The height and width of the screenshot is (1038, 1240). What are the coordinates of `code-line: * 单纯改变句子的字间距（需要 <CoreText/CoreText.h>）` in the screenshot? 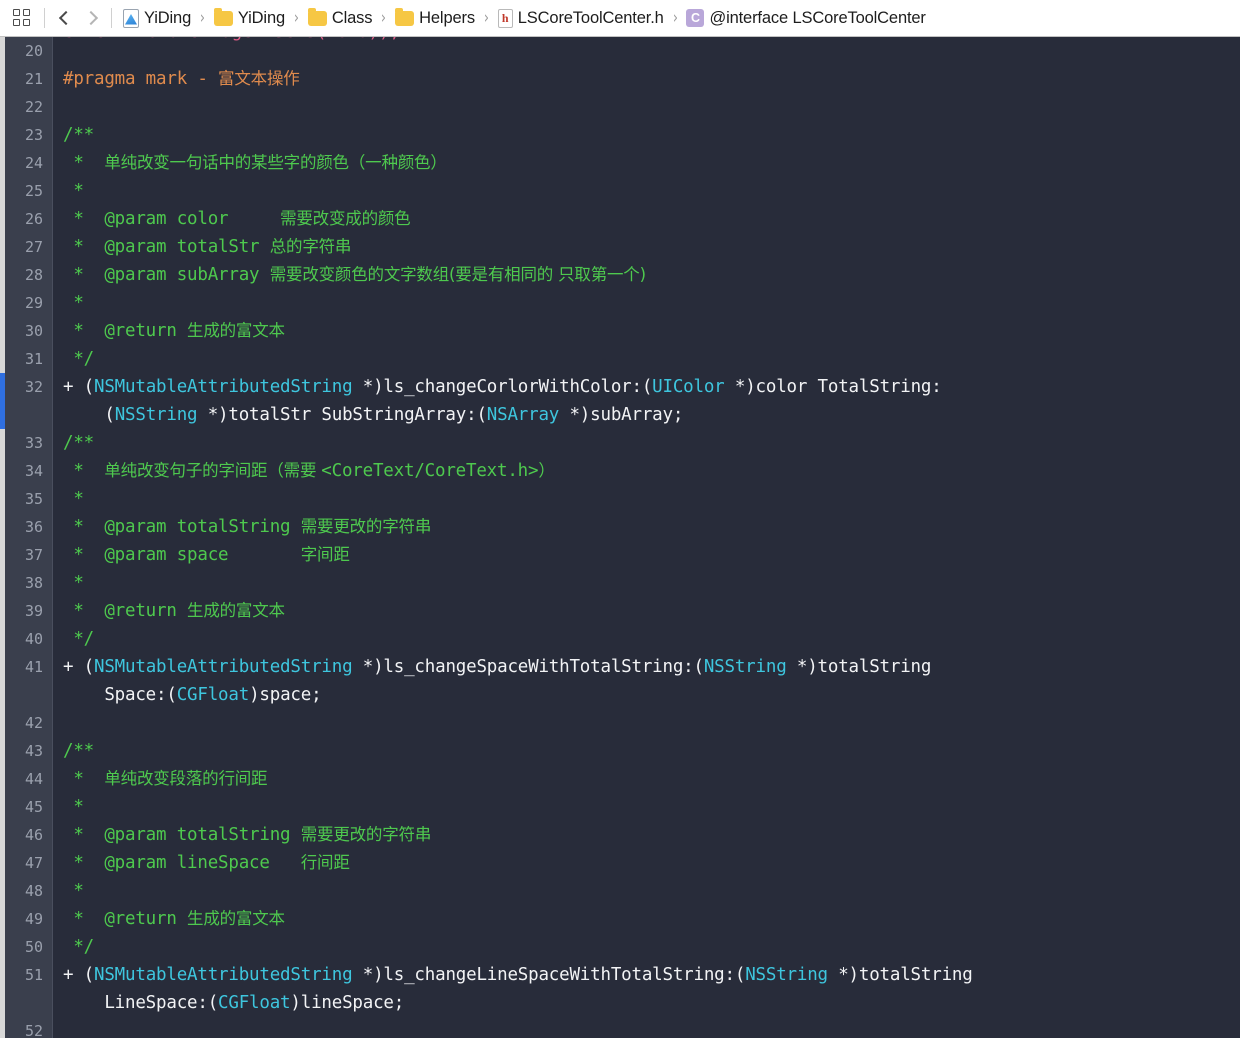 It's located at (651, 471).